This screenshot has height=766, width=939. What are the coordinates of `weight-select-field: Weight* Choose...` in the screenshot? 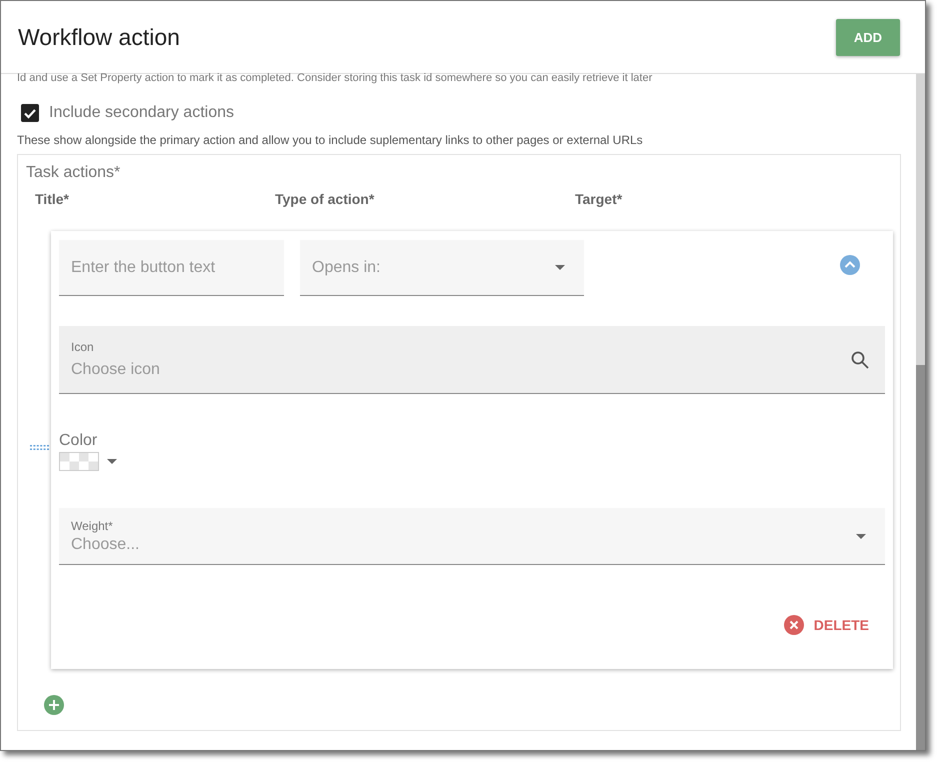 It's located at (472, 536).